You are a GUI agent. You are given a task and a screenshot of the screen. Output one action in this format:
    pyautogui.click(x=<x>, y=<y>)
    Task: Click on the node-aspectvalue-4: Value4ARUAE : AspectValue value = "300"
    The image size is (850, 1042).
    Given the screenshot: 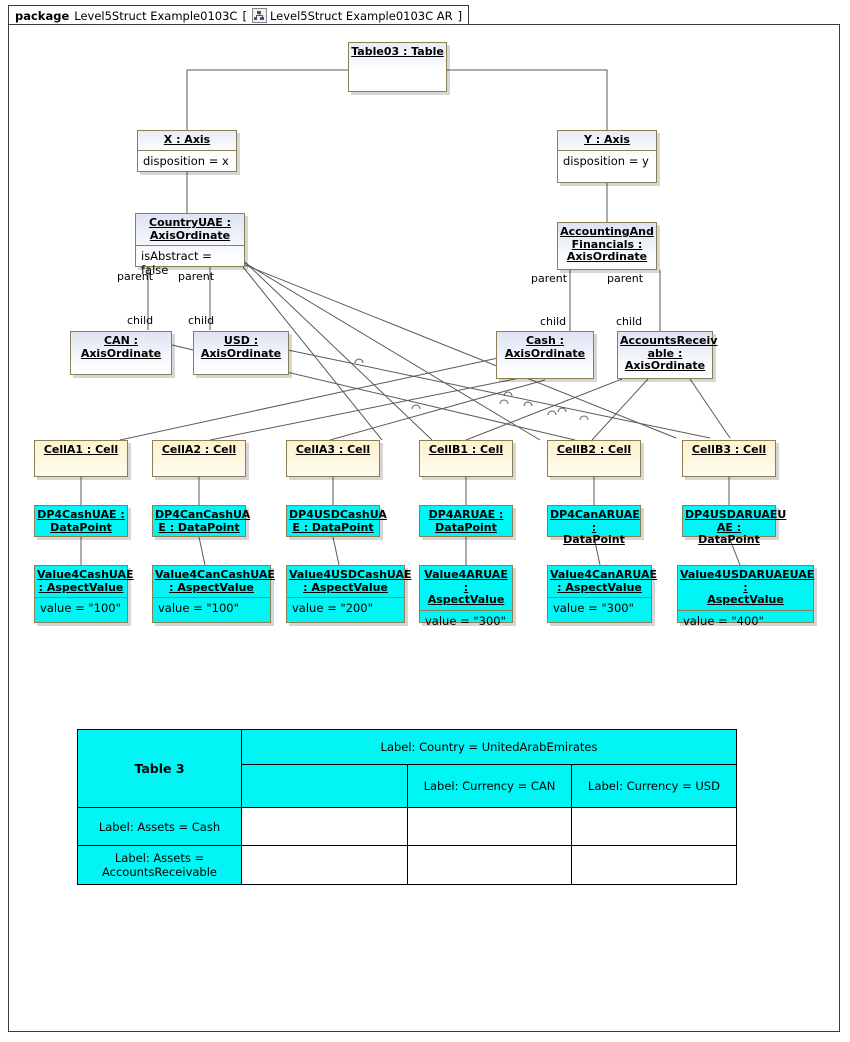 What is the action you would take?
    pyautogui.click(x=466, y=596)
    